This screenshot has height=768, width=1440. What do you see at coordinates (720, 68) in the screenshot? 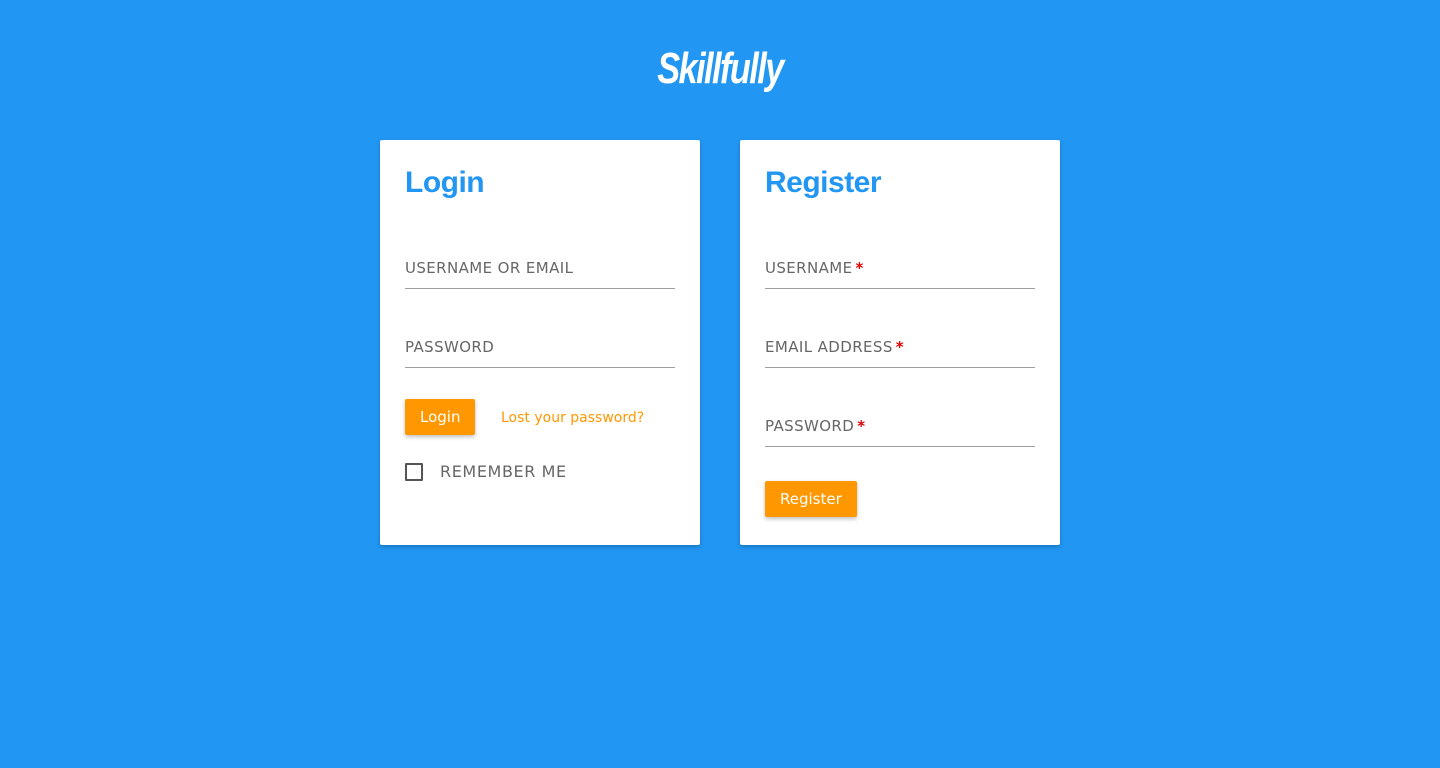
I see `brand-logo: Skillfully` at bounding box center [720, 68].